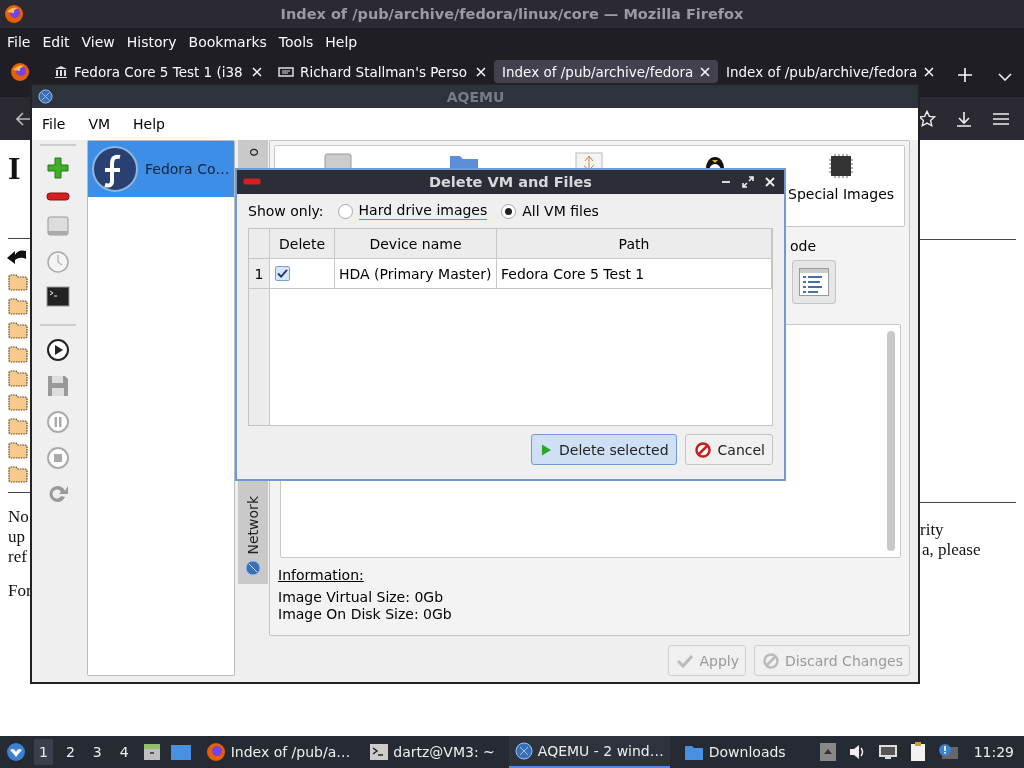 Image resolution: width=1024 pixels, height=768 pixels. What do you see at coordinates (14, 168) in the screenshot?
I see `page-heading: I` at bounding box center [14, 168].